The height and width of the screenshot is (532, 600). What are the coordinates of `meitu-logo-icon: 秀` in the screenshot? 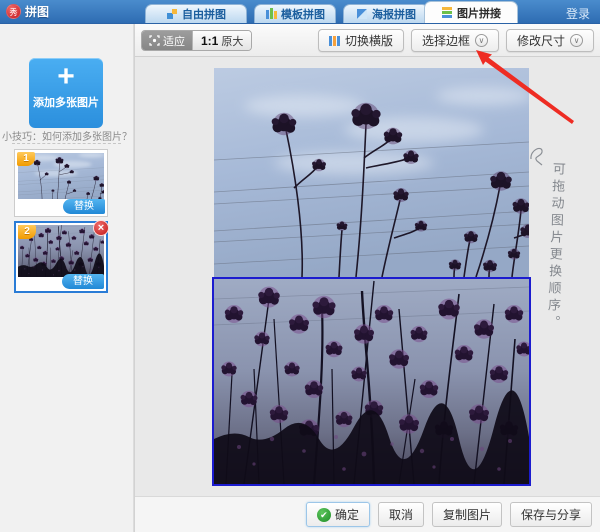 It's located at (13, 11).